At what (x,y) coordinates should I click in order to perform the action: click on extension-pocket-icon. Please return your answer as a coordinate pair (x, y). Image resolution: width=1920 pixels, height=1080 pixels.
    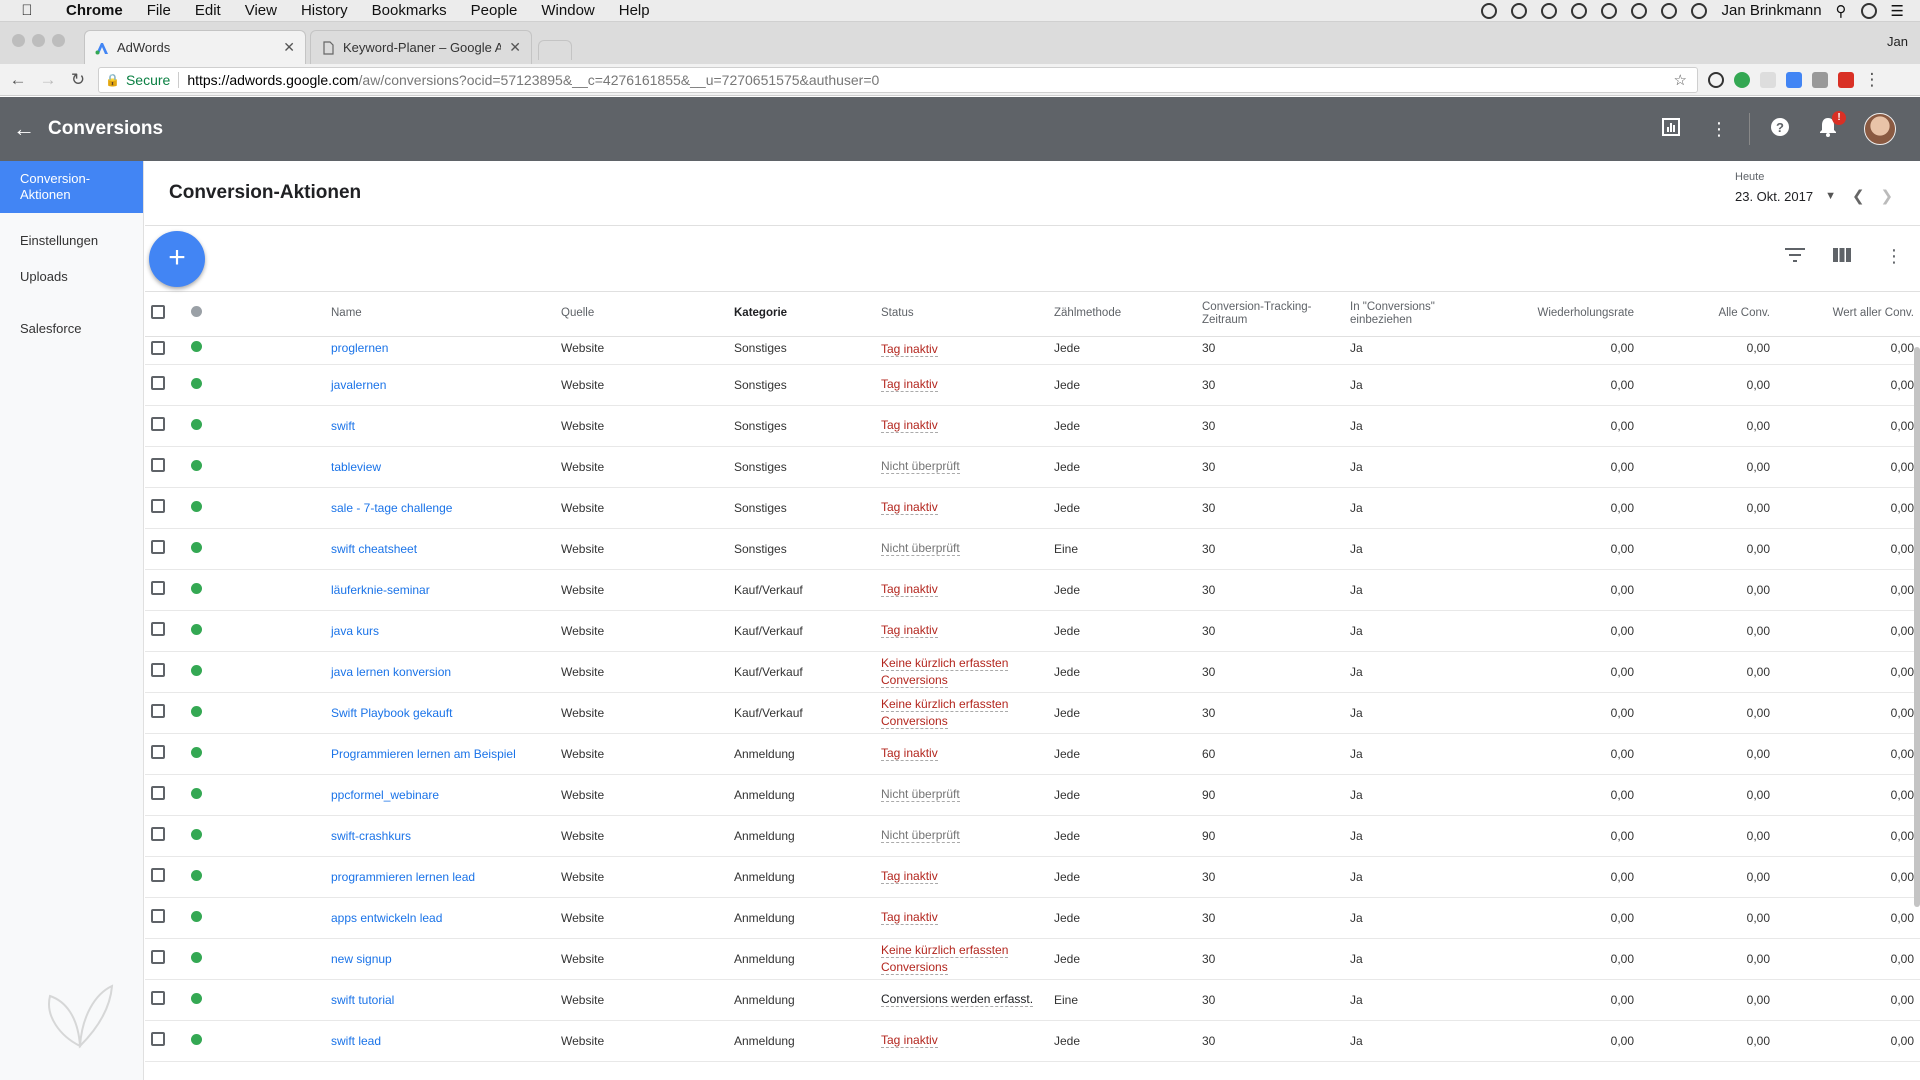
    Looking at the image, I should click on (1846, 79).